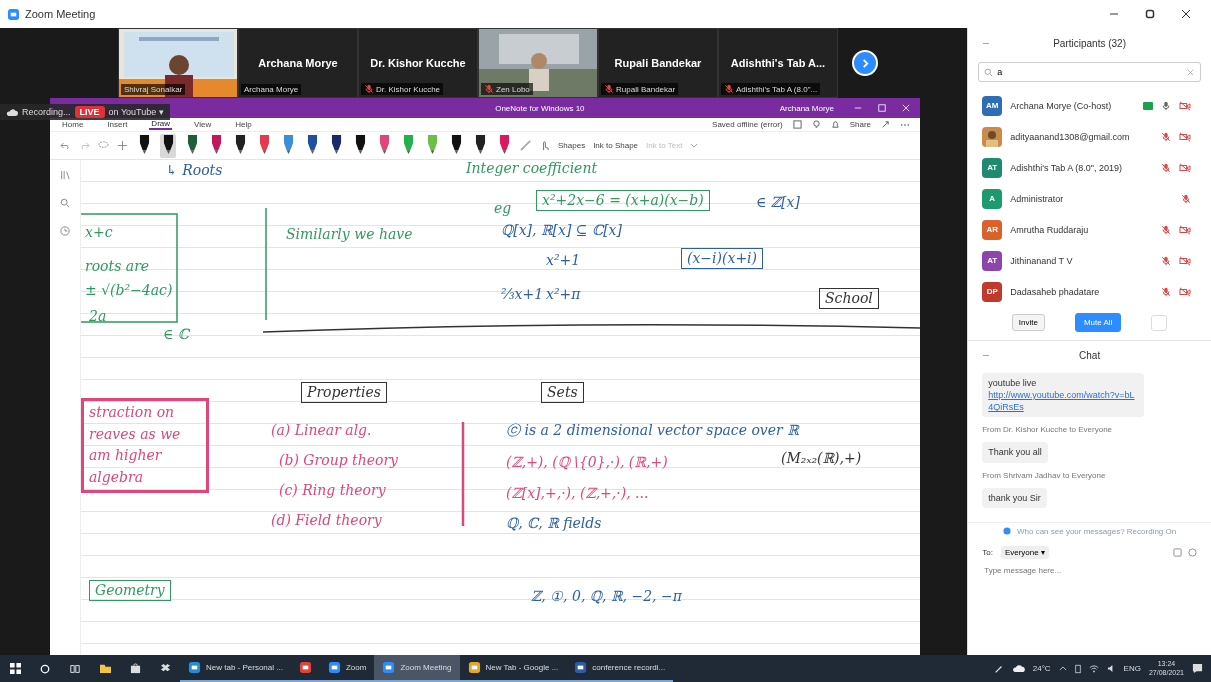 This screenshot has width=1211, height=682. Describe the element at coordinates (992, 105) in the screenshot. I see `avatar: AM` at that location.